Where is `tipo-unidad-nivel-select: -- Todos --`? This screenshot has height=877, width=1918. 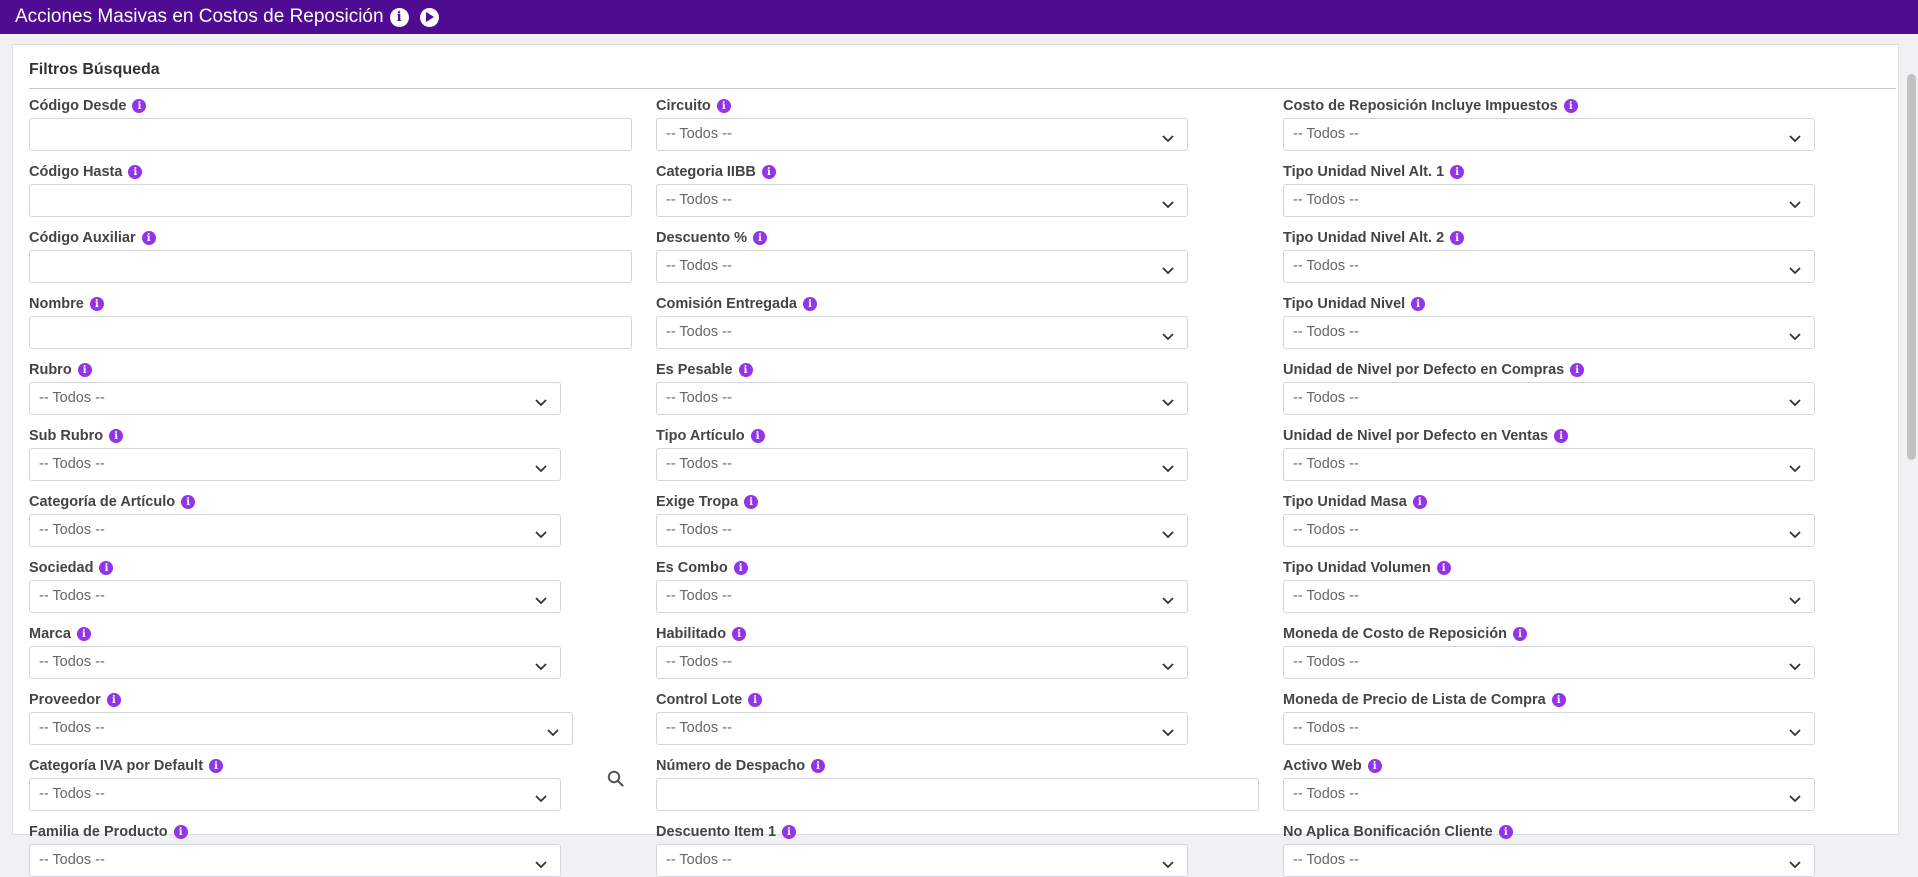
tipo-unidad-nivel-select: -- Todos -- is located at coordinates (1549, 332).